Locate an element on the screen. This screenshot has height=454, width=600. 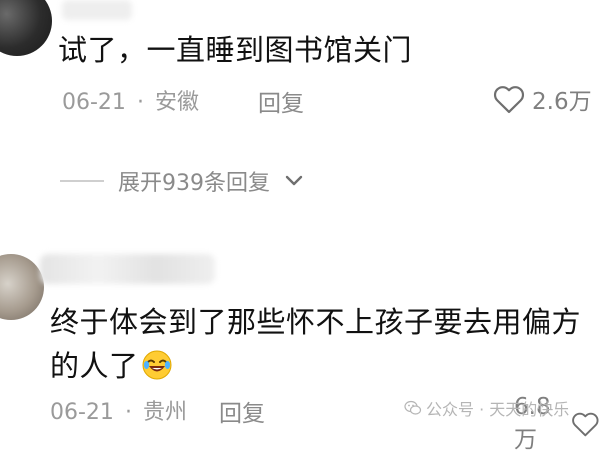
like-button: 2.6万 is located at coordinates (542, 99).